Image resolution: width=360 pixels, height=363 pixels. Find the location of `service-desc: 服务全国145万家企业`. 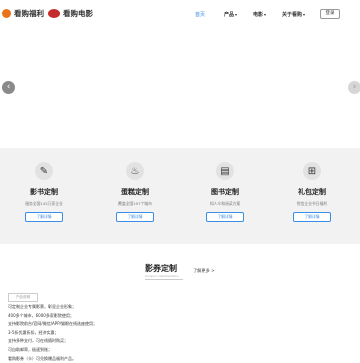

service-desc: 服务全国145万家企业 is located at coordinates (44, 203).